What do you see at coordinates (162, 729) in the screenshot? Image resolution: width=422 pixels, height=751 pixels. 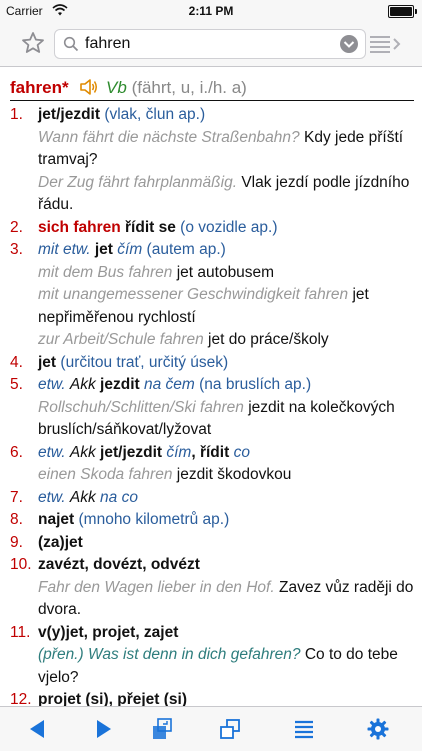 I see `copy-window-icon` at bounding box center [162, 729].